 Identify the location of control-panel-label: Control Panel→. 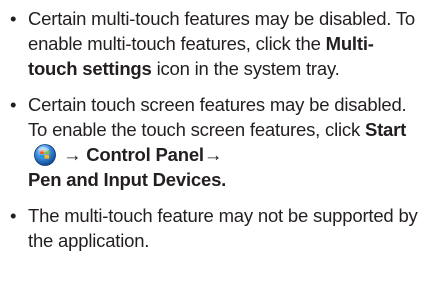
(154, 154).